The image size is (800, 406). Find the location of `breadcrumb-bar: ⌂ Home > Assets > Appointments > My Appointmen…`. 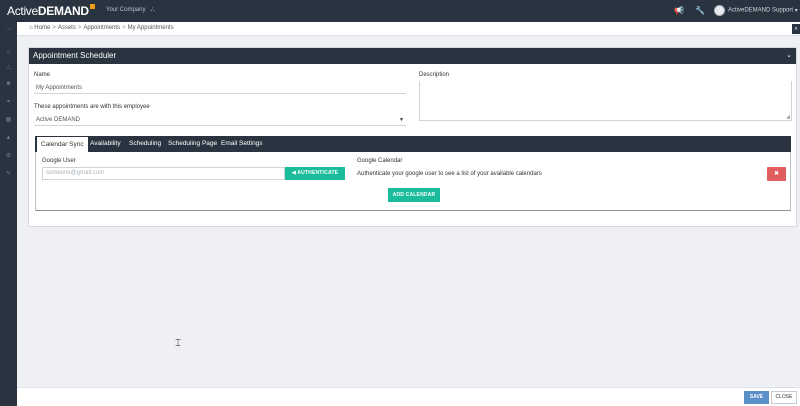

breadcrumb-bar: ⌂ Home > Assets > Appointments > My Appointmen… is located at coordinates (408, 29).